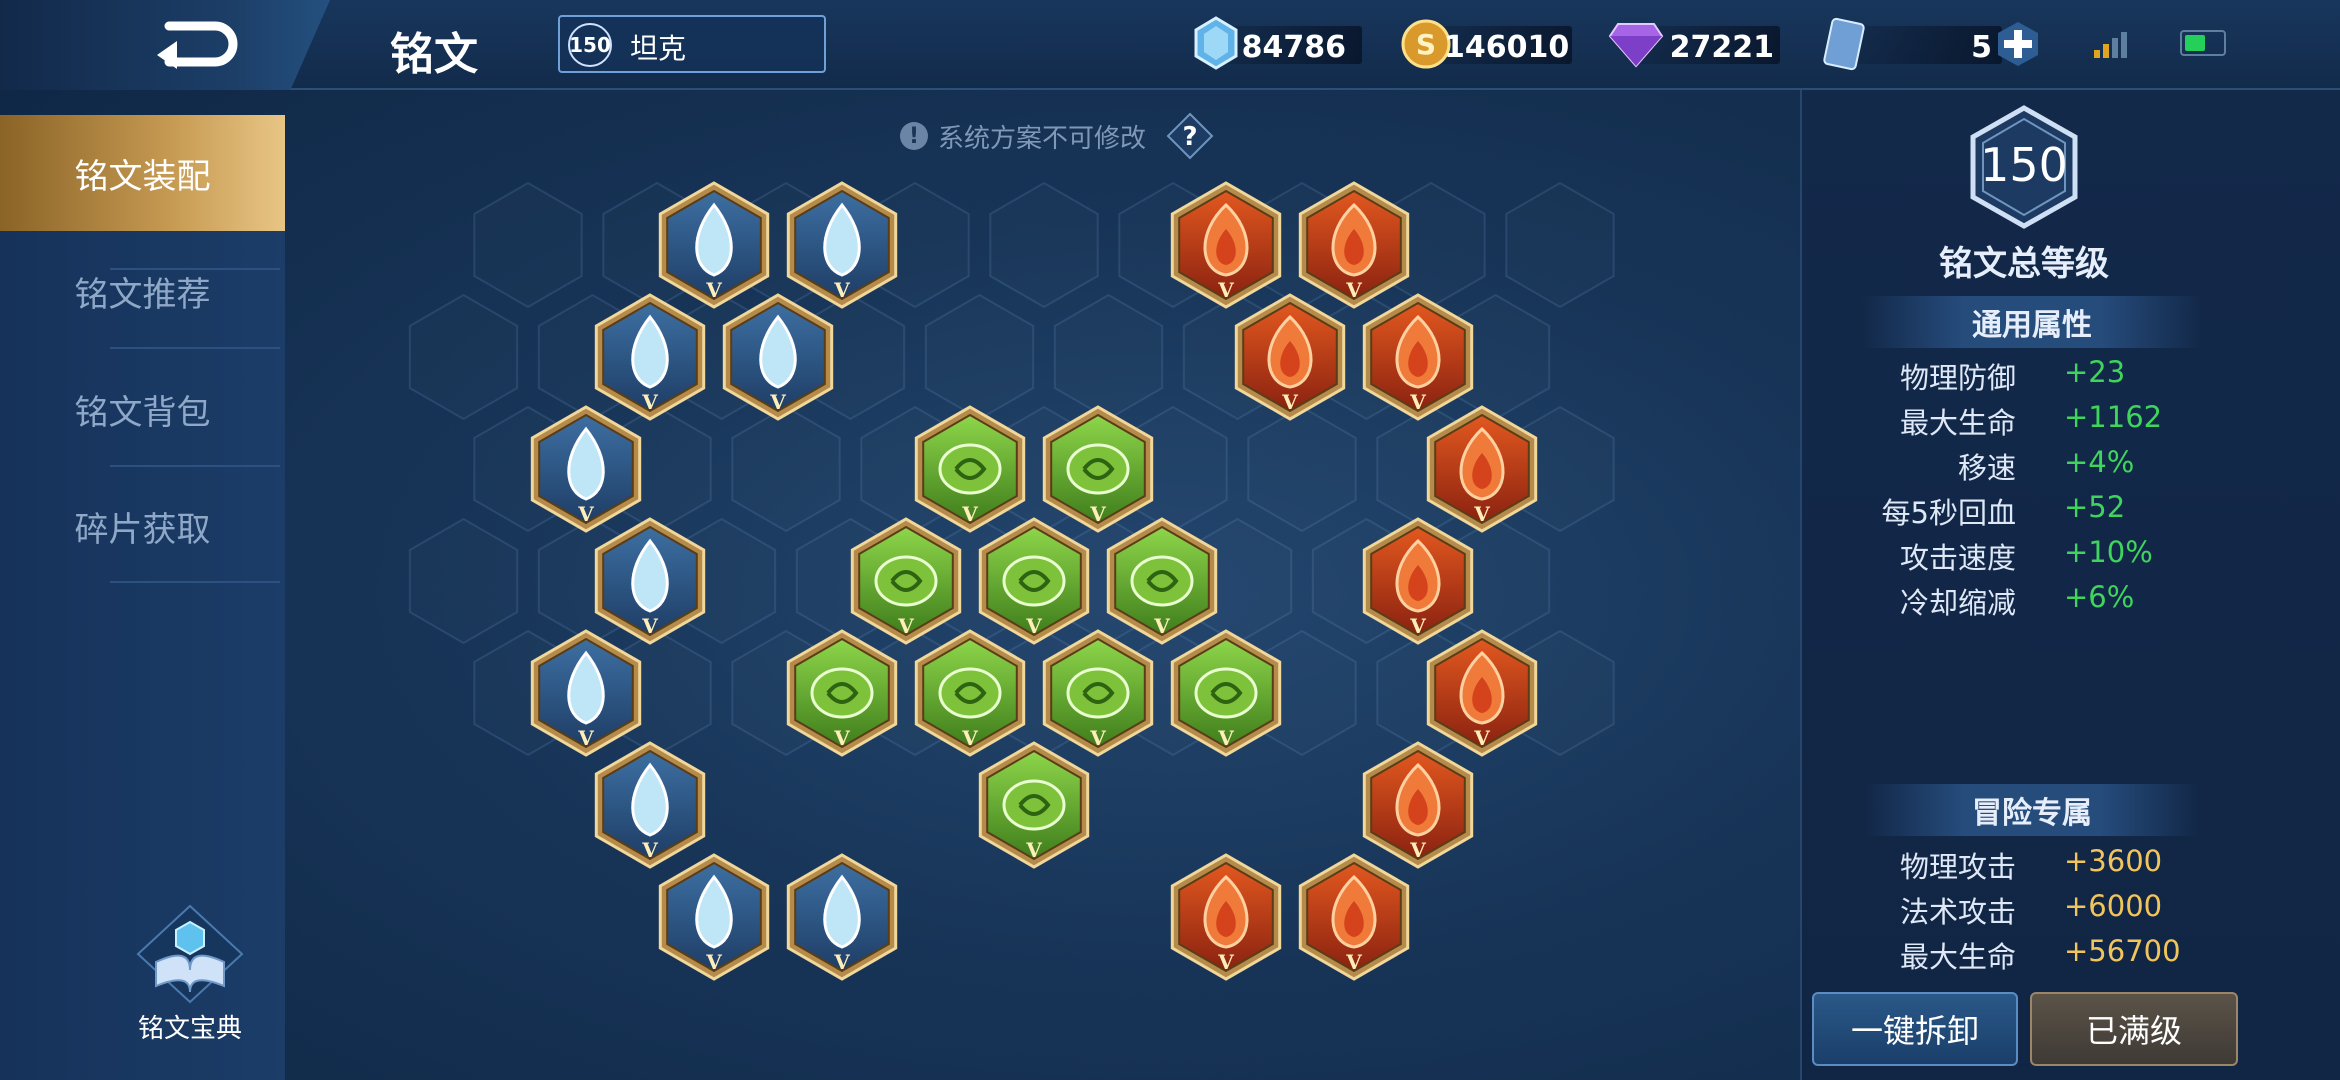 The height and width of the screenshot is (1080, 2340). I want to click on stat-value: +23, so click(2095, 372).